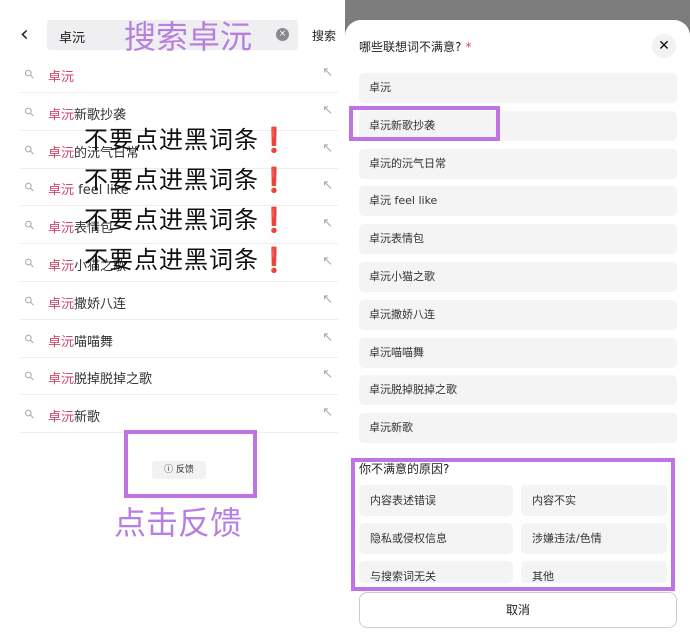 Image resolution: width=690 pixels, height=642 pixels. I want to click on sheet-title: 哪些联想词不满意? *, so click(415, 46).